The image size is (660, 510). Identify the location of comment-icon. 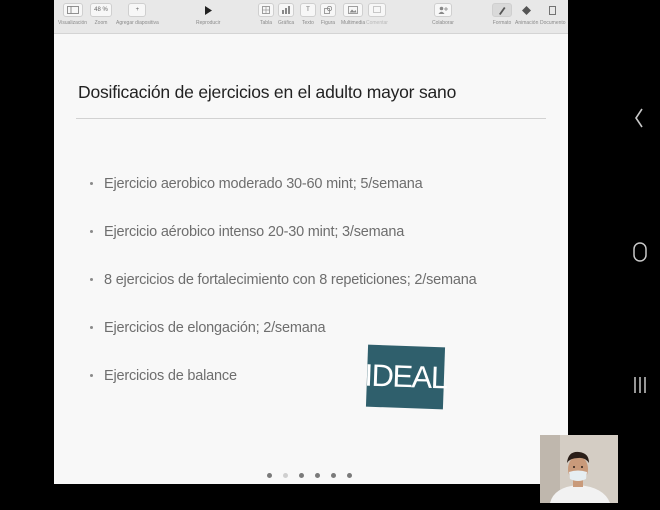
(376, 10).